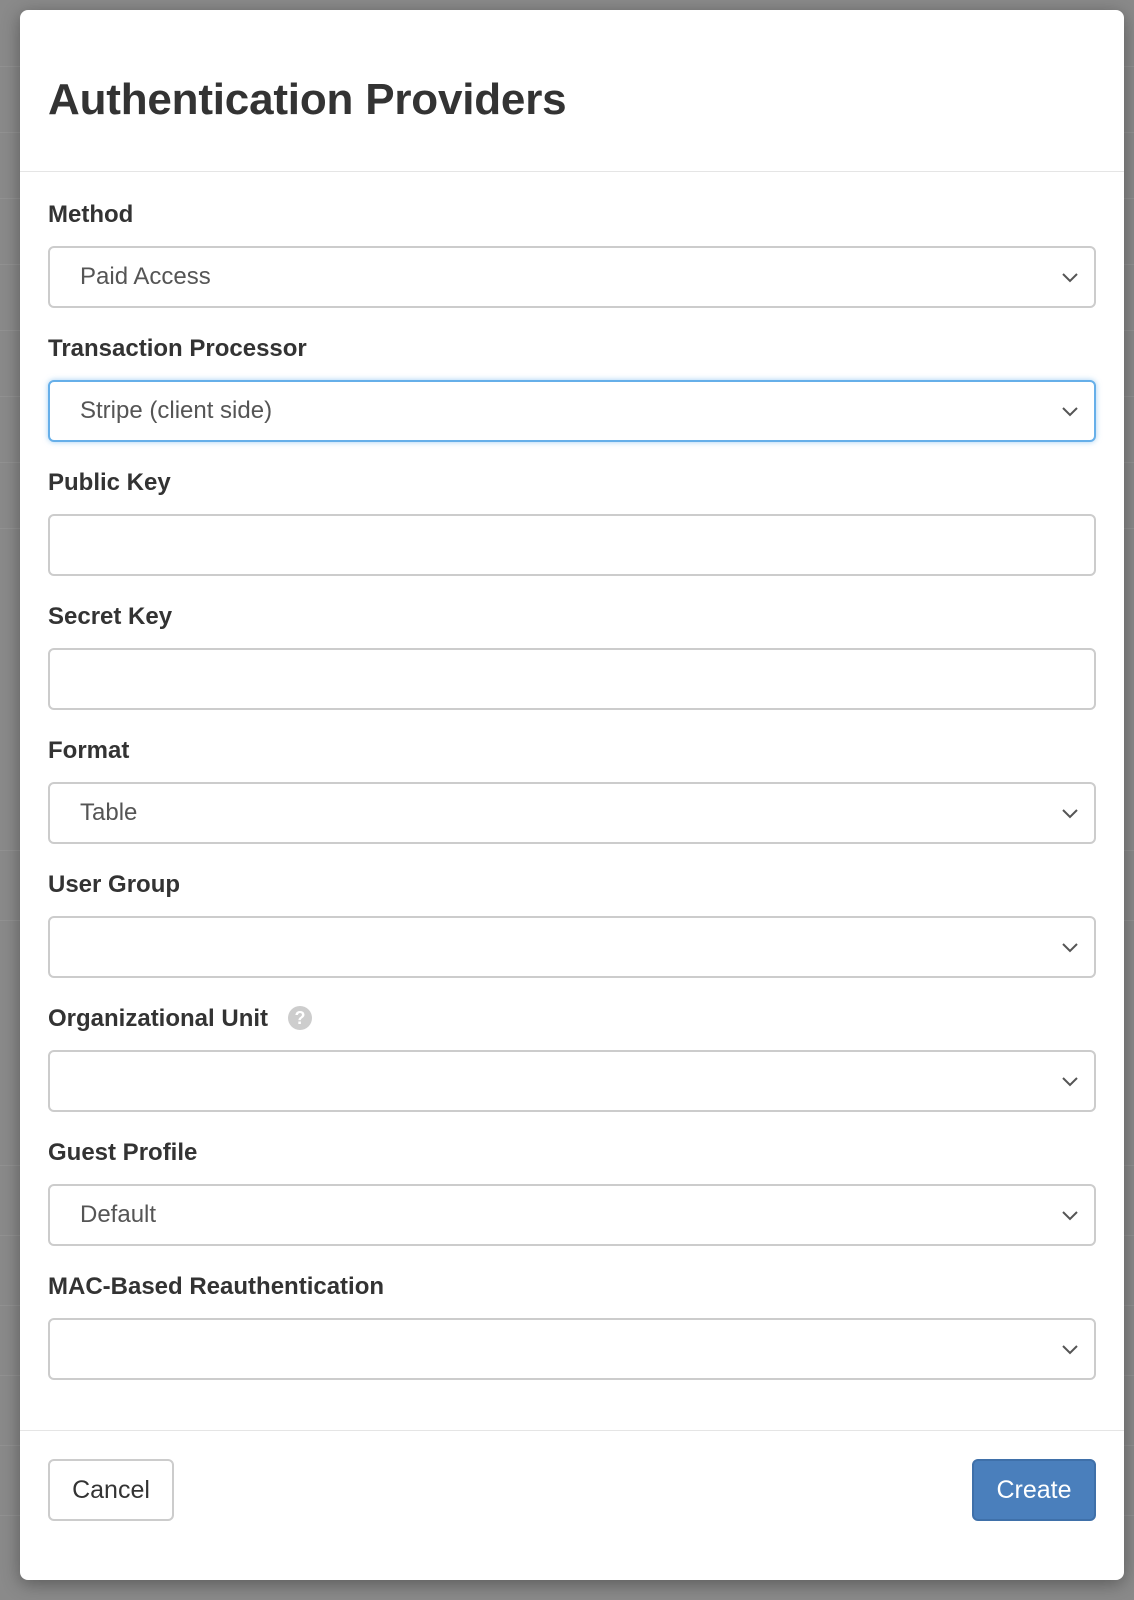  Describe the element at coordinates (300, 1018) in the screenshot. I see `question-circle-icon: ?` at that location.